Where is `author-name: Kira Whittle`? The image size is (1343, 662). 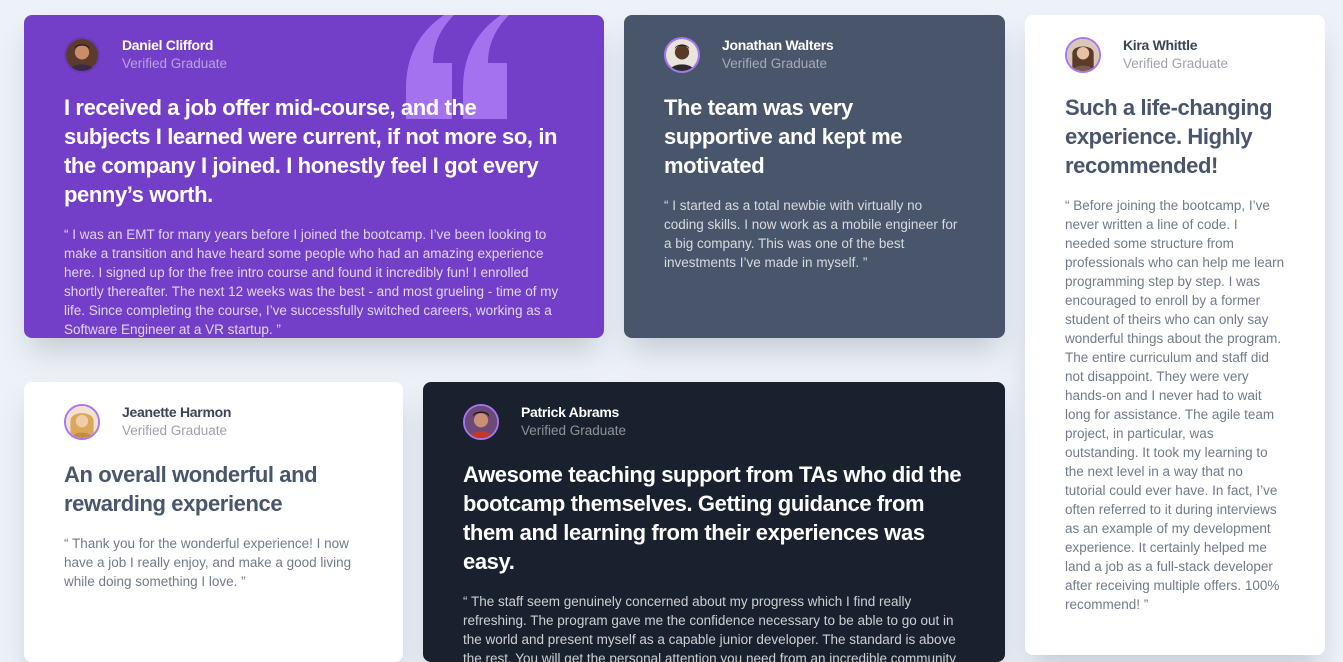 author-name: Kira Whittle is located at coordinates (1160, 45).